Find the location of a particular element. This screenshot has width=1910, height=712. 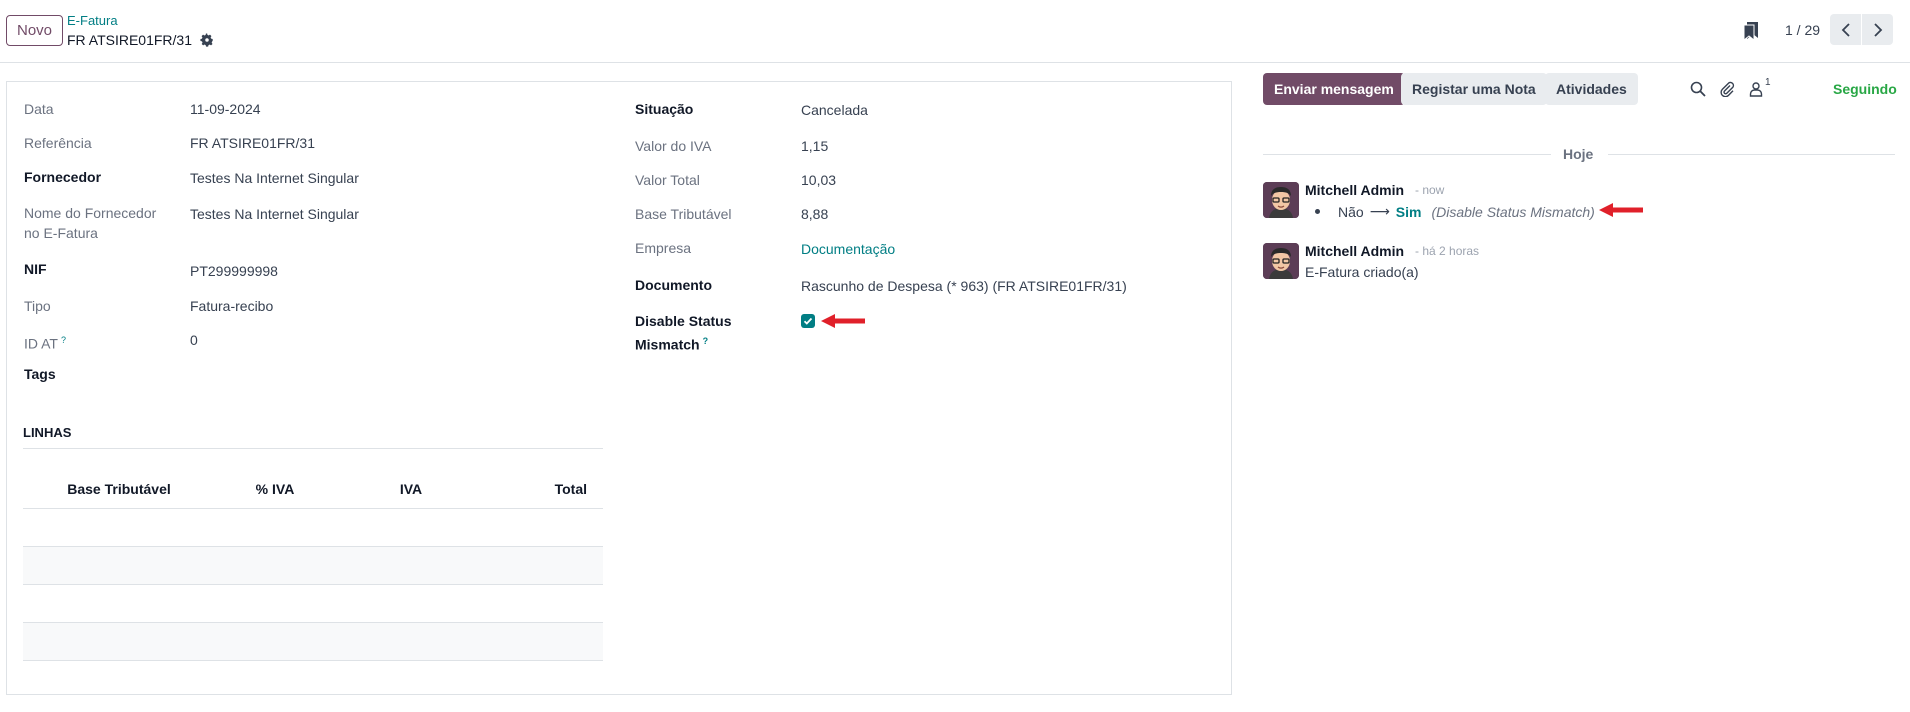

checkmark-icon is located at coordinates (808, 321).